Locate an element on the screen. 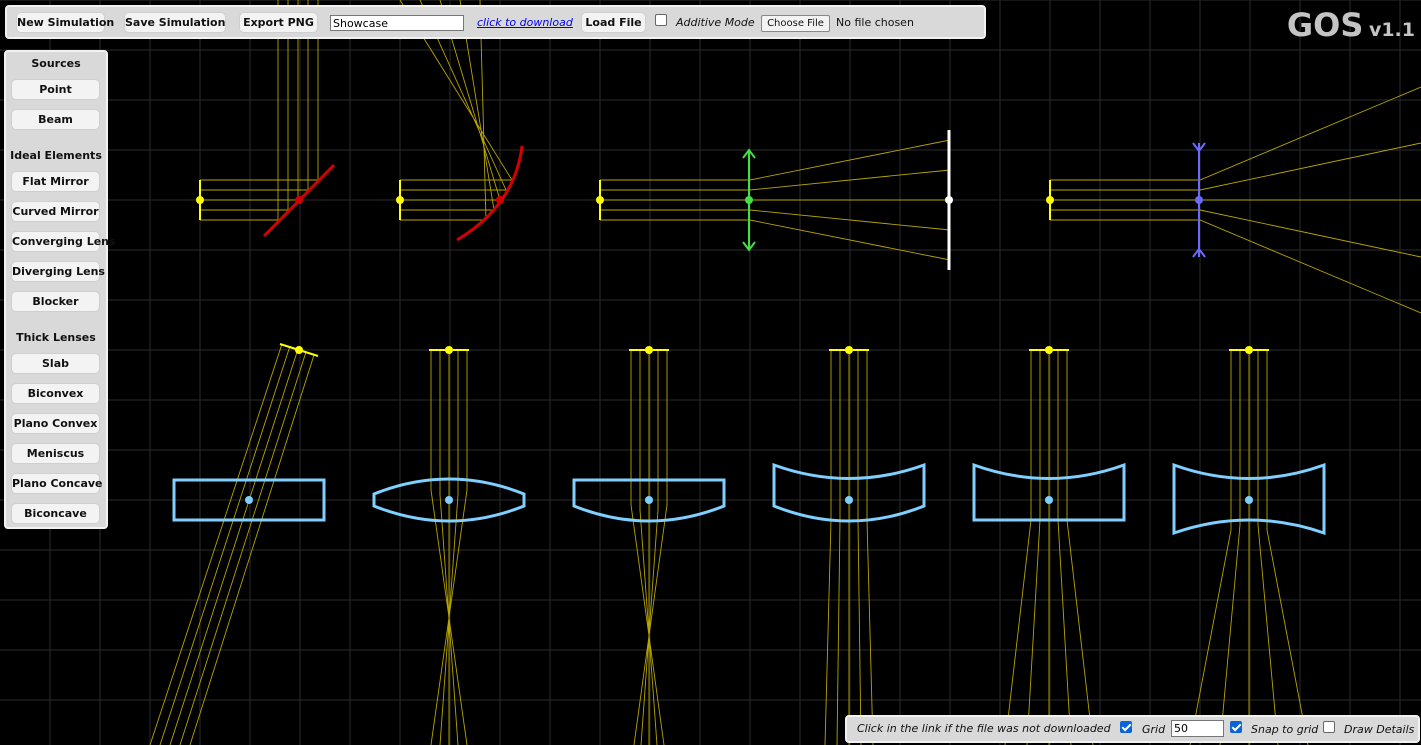 This screenshot has width=1421, height=745. curved-mirror-button: Curved Mirror is located at coordinates (55, 211).